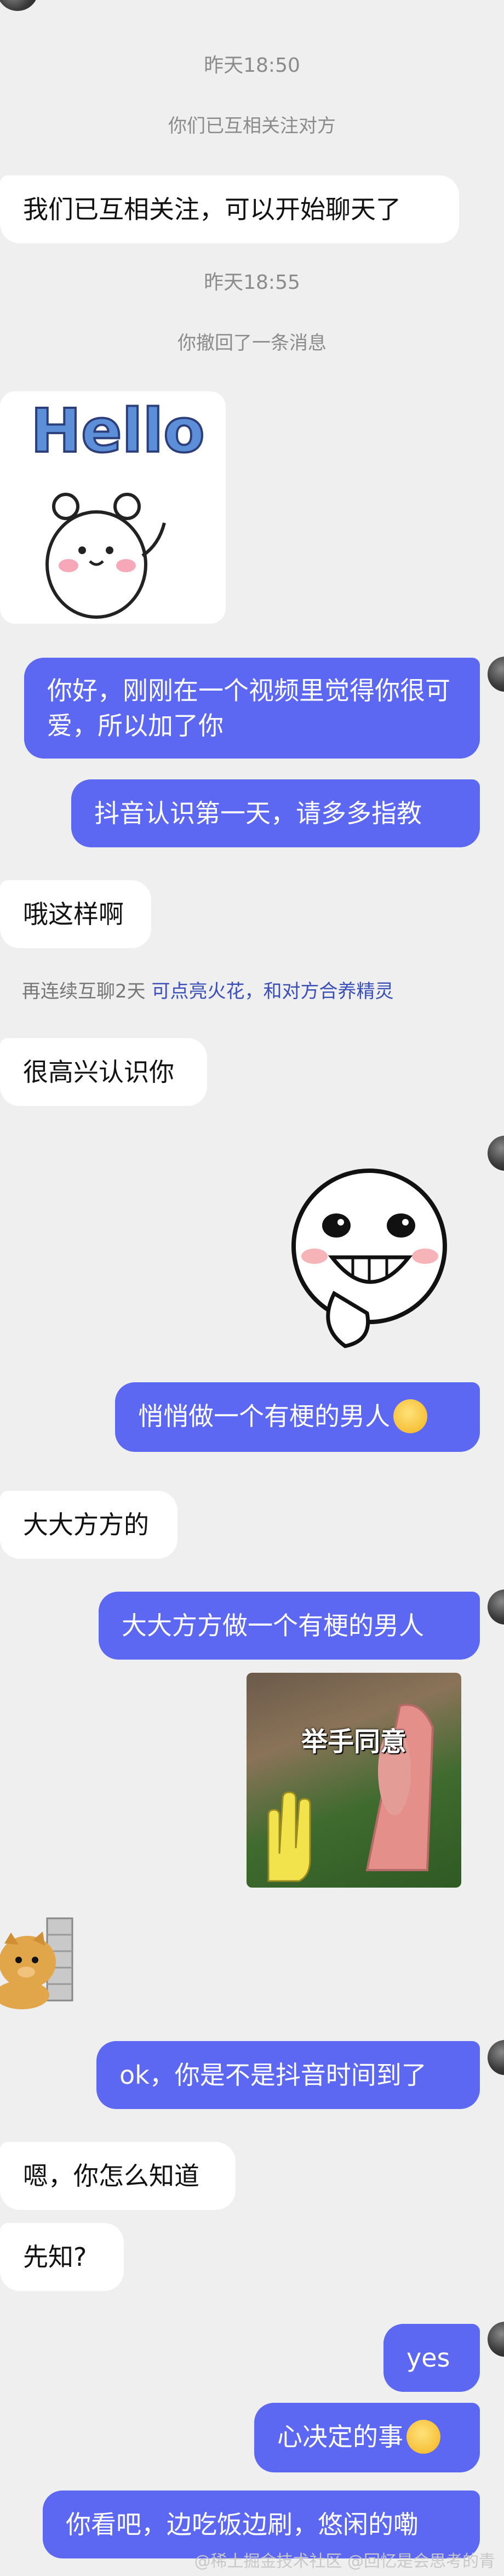 This screenshot has height=2576, width=504. Describe the element at coordinates (264, 1416) in the screenshot. I see `message-text: 悄悄做一个有梗的男人` at that location.